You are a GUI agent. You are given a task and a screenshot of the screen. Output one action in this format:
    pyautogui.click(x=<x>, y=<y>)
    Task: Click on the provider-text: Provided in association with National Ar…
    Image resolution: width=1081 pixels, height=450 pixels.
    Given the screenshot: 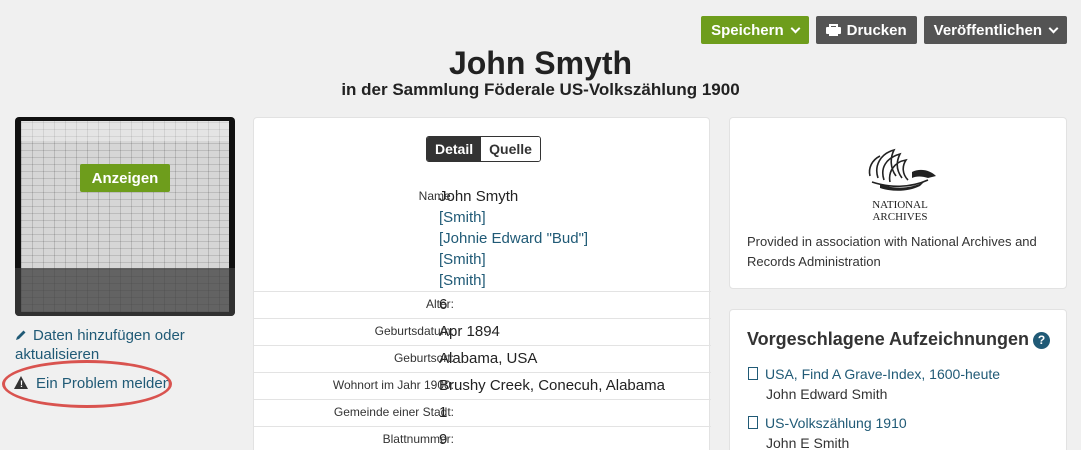 What is the action you would take?
    pyautogui.click(x=892, y=251)
    